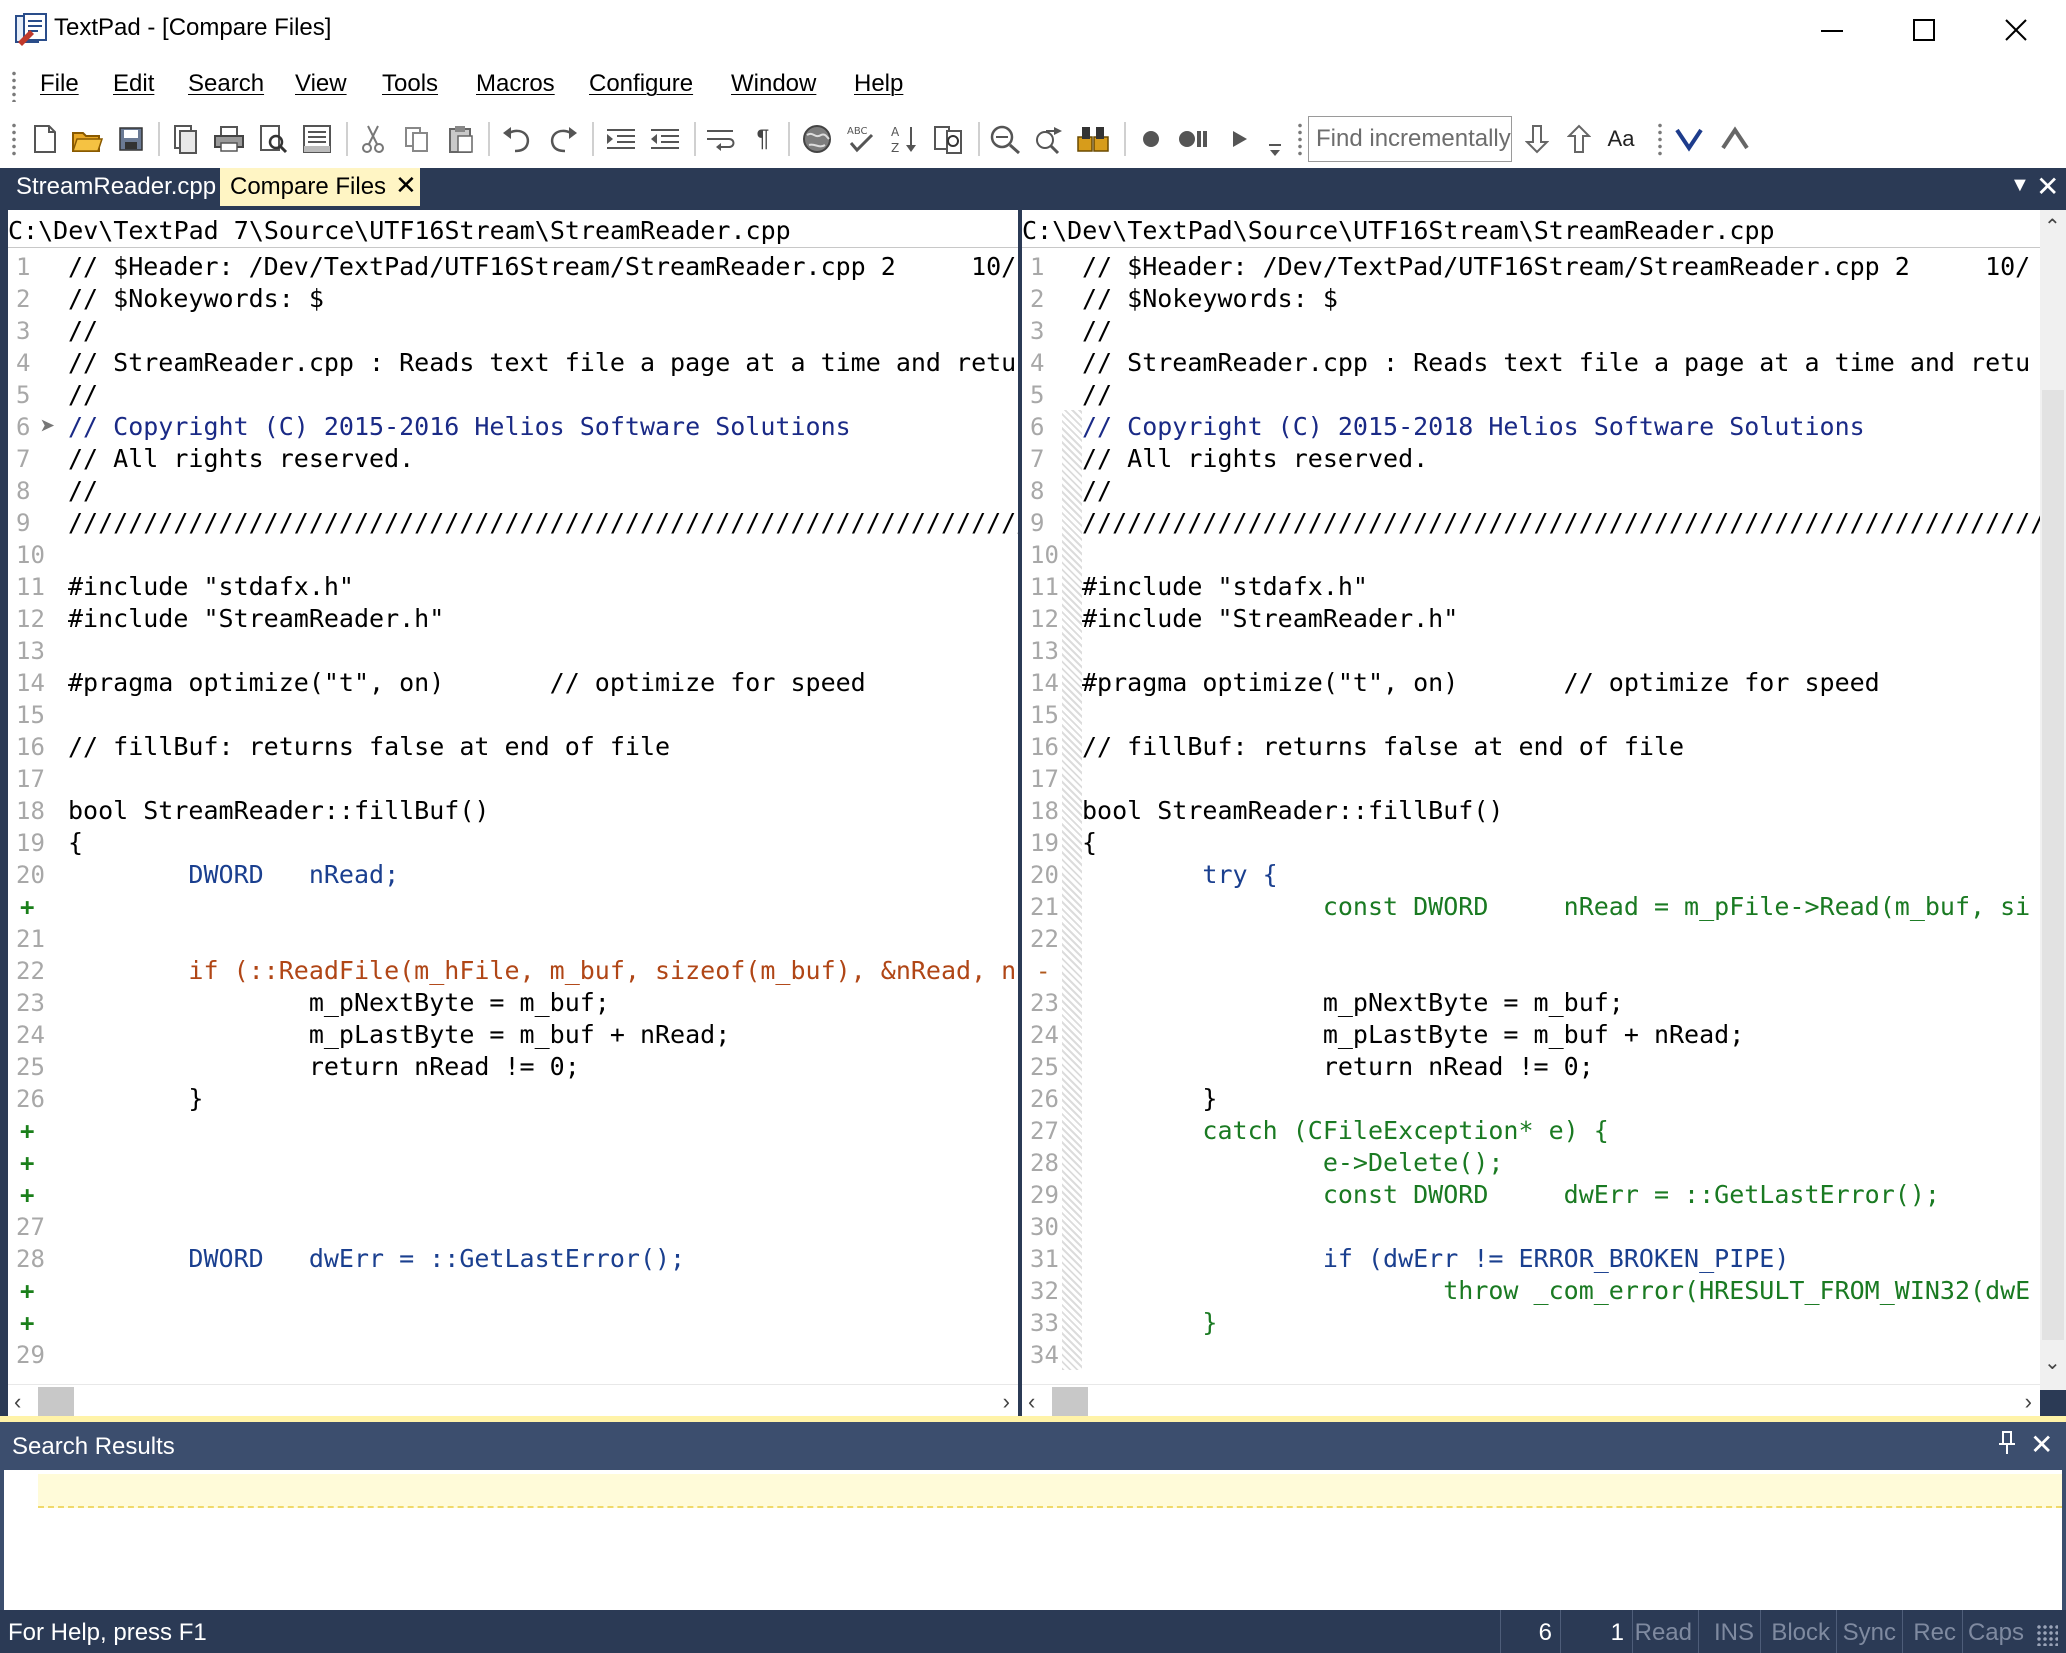 Image resolution: width=2066 pixels, height=1653 pixels. What do you see at coordinates (513, 1226) in the screenshot?
I see `code-line: 27` at bounding box center [513, 1226].